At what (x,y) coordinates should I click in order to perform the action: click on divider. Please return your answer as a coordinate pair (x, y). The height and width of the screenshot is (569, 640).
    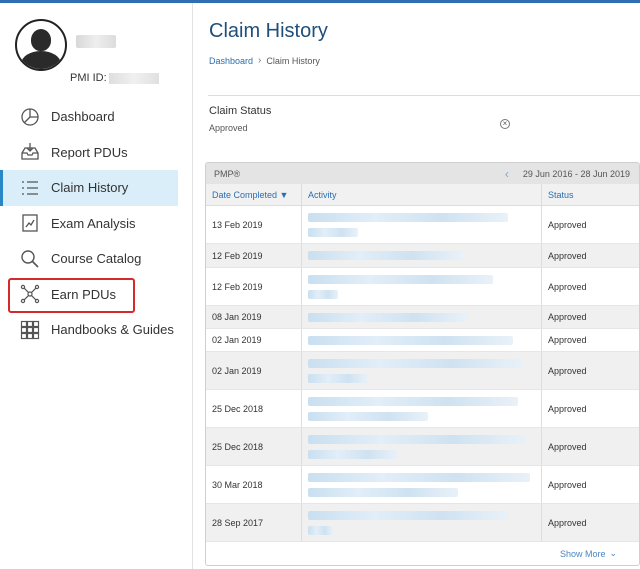
    Looking at the image, I should click on (424, 95).